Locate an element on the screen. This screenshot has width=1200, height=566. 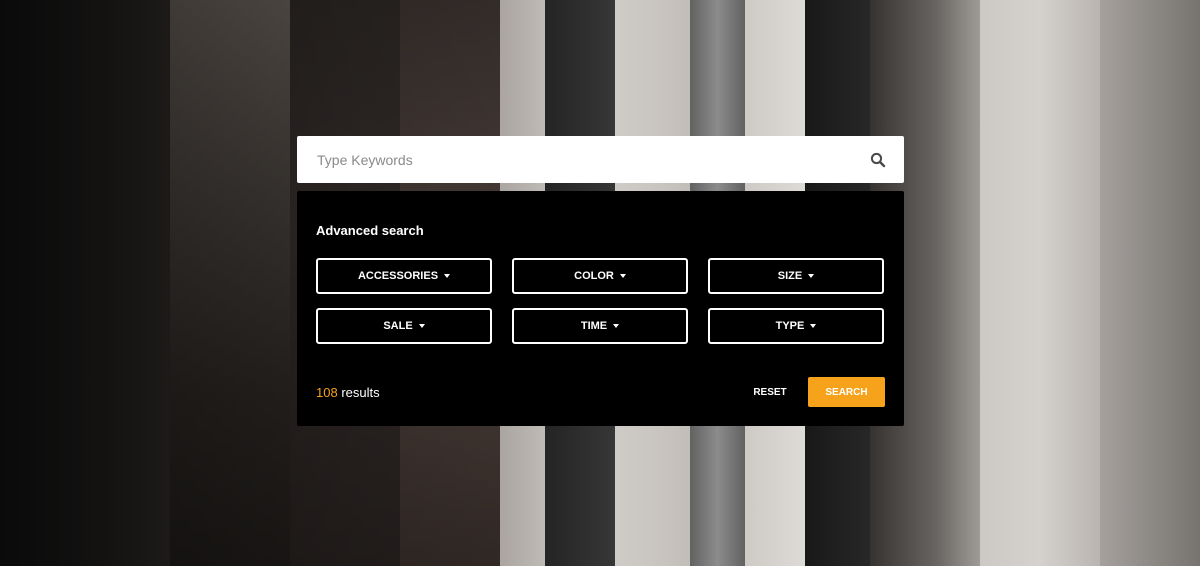
filter-size-dropdown: SIZE is located at coordinates (796, 276).